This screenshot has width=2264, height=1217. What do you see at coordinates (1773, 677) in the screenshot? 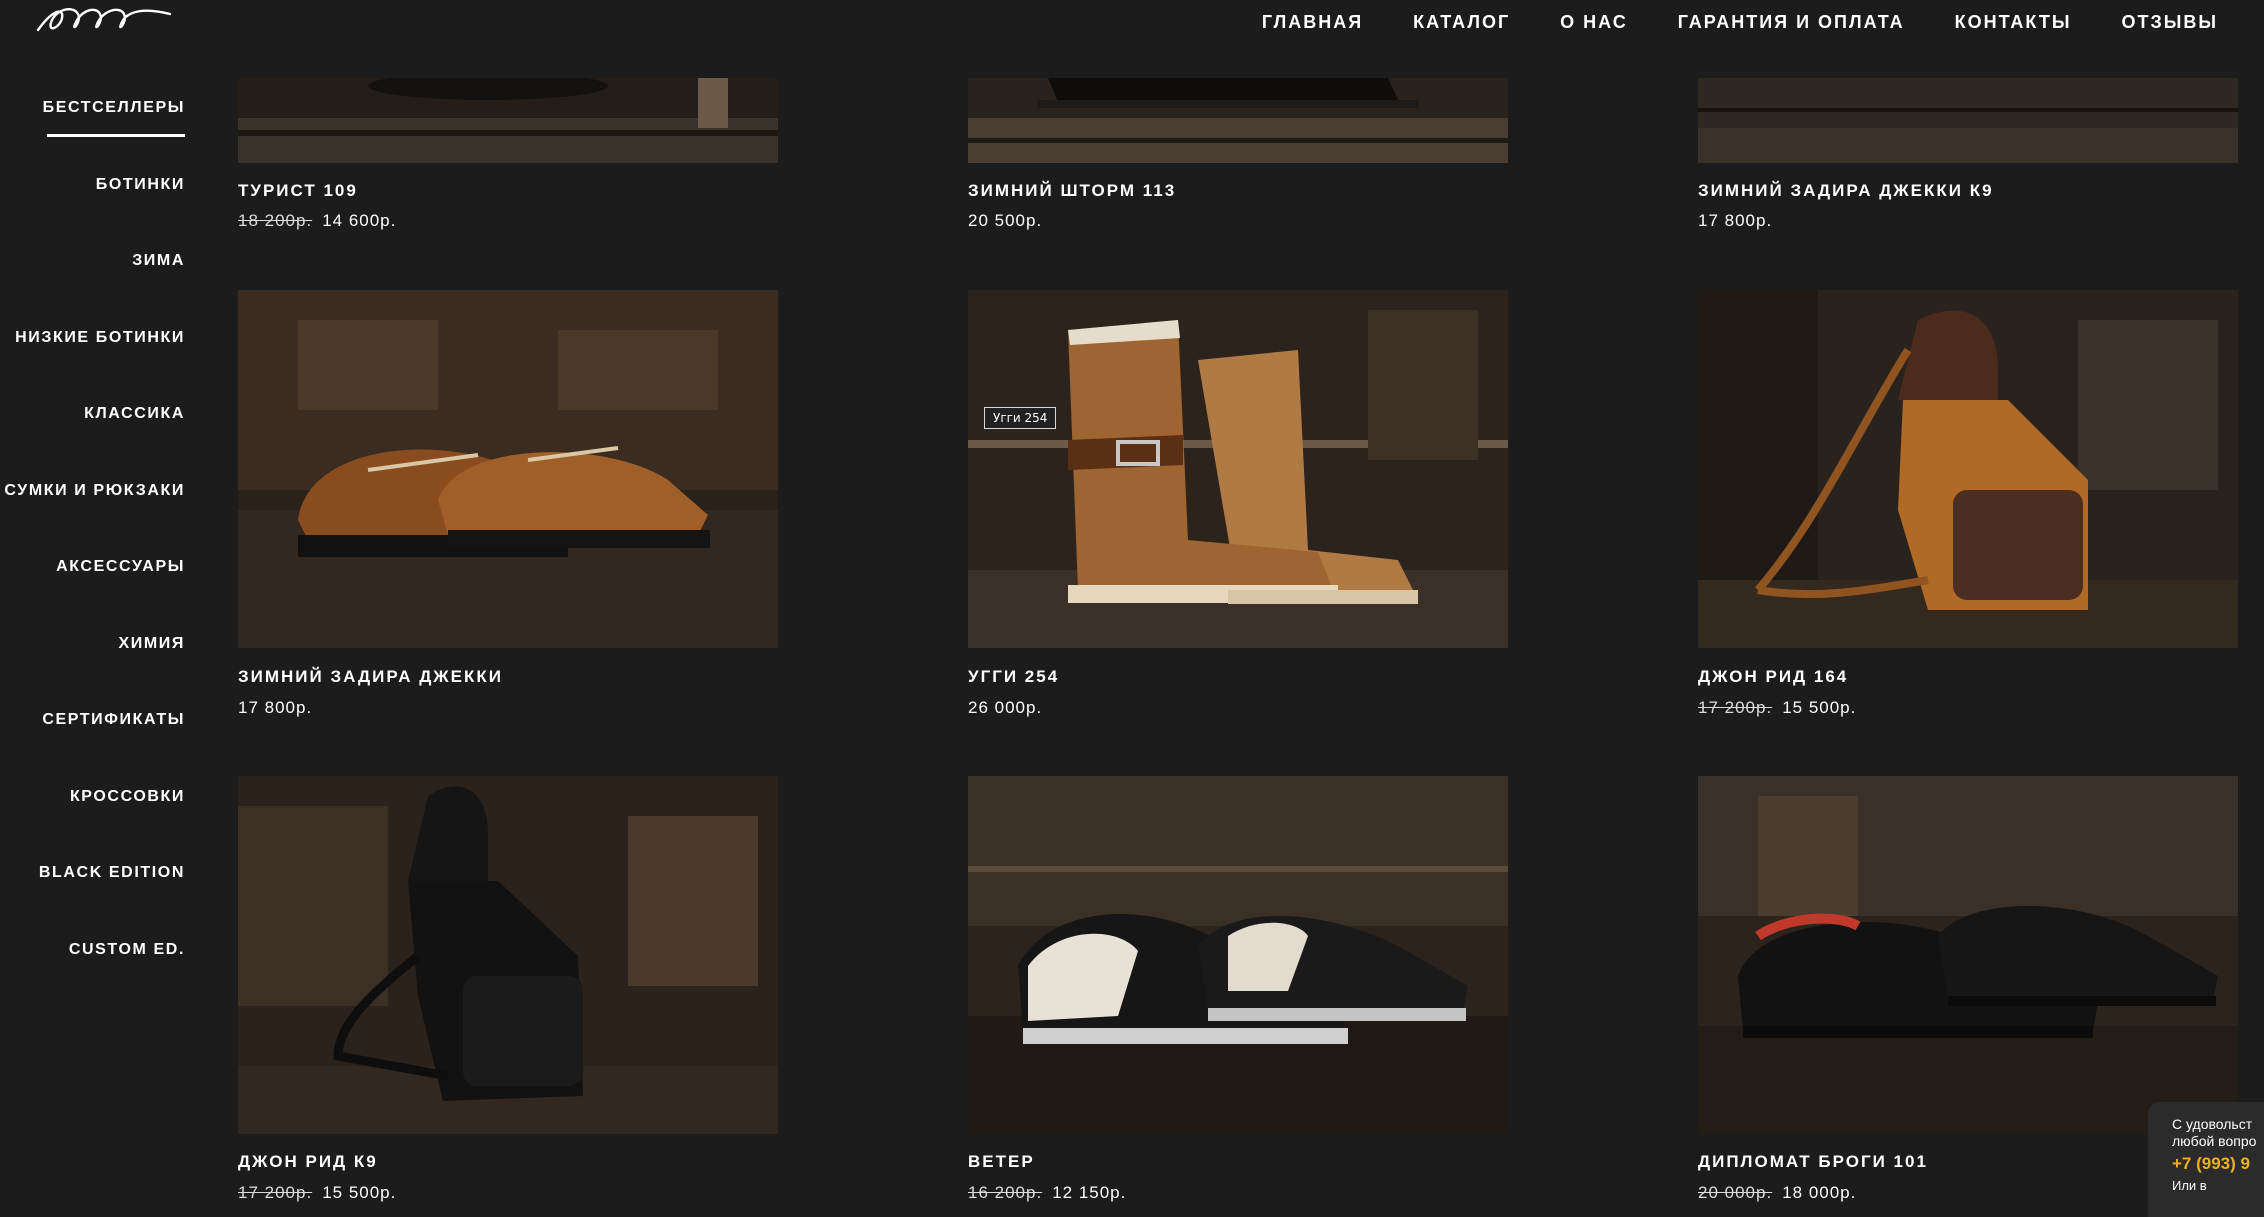
I see `product-name: ДЖОН РИД 164` at bounding box center [1773, 677].